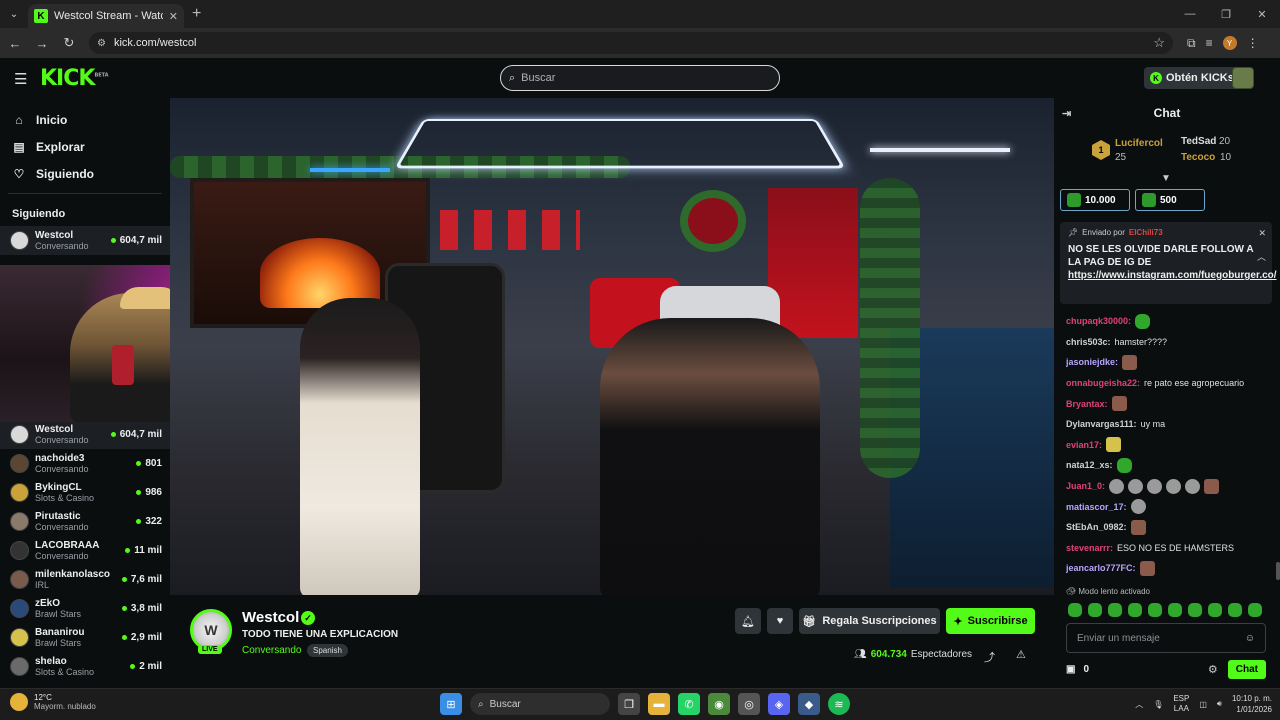  What do you see at coordinates (85, 173) in the screenshot?
I see `sidebar-item-siguiendo: ♡ Siguiendo` at bounding box center [85, 173].